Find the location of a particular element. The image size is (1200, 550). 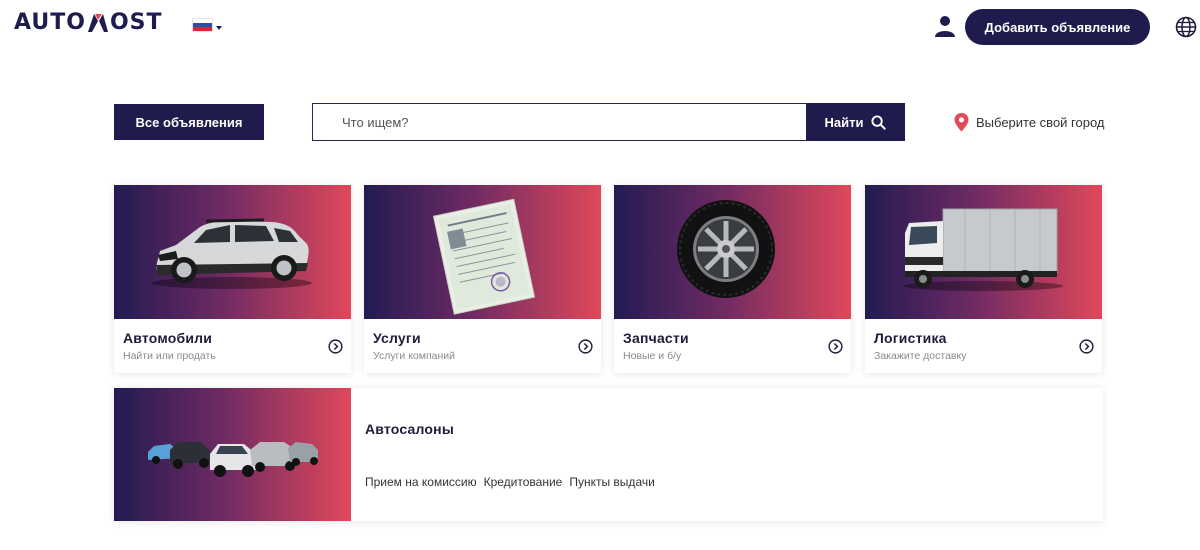

category-card-cars: Автомобили Найти или продать is located at coordinates (232, 279).